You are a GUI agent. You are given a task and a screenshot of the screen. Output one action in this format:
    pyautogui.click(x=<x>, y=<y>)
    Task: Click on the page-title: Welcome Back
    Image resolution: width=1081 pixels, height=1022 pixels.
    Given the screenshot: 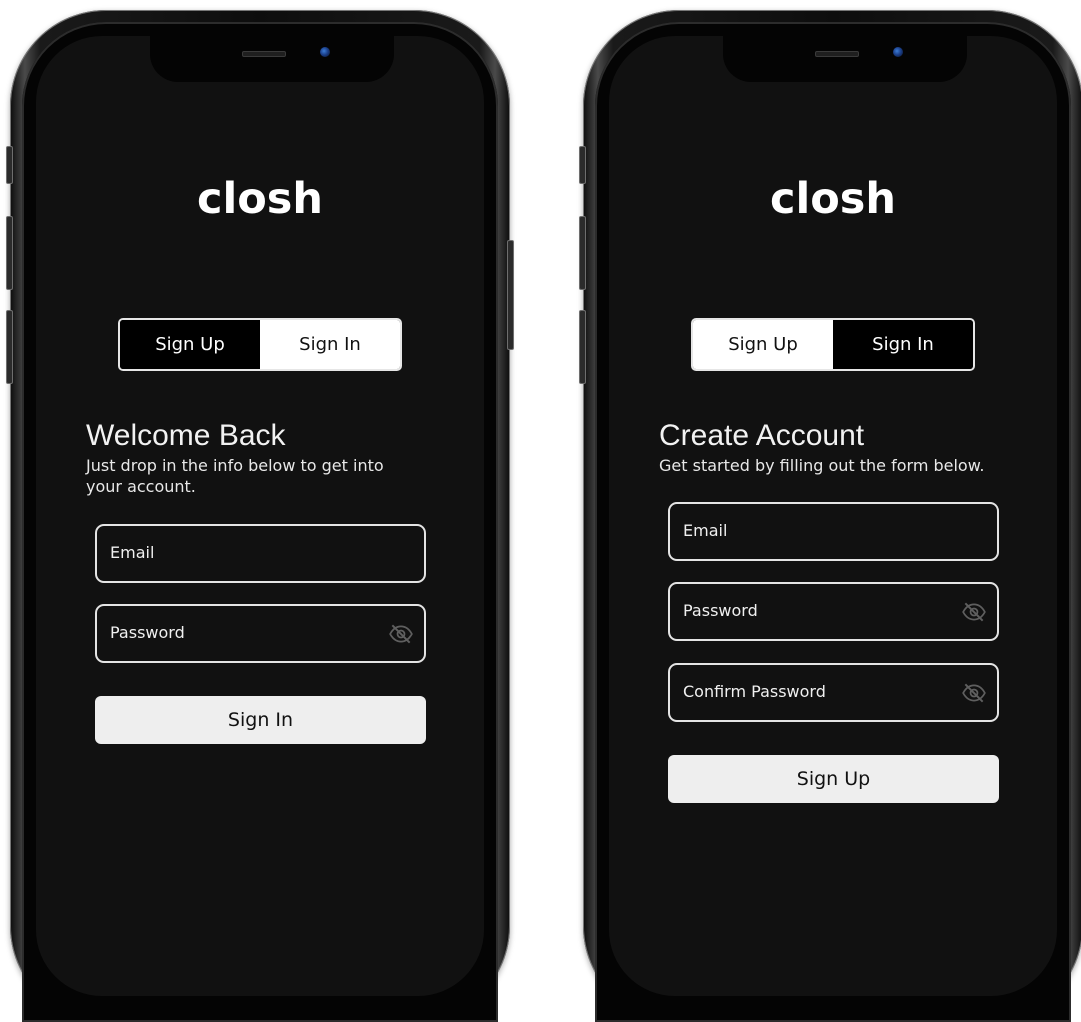 What is the action you would take?
    pyautogui.click(x=186, y=435)
    